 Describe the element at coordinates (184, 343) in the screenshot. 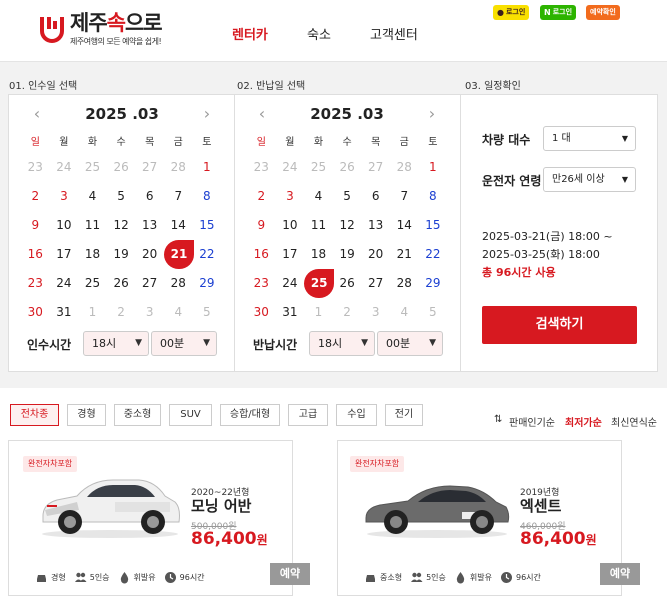

I see `pickup-minute-select: 00분 ▼` at that location.